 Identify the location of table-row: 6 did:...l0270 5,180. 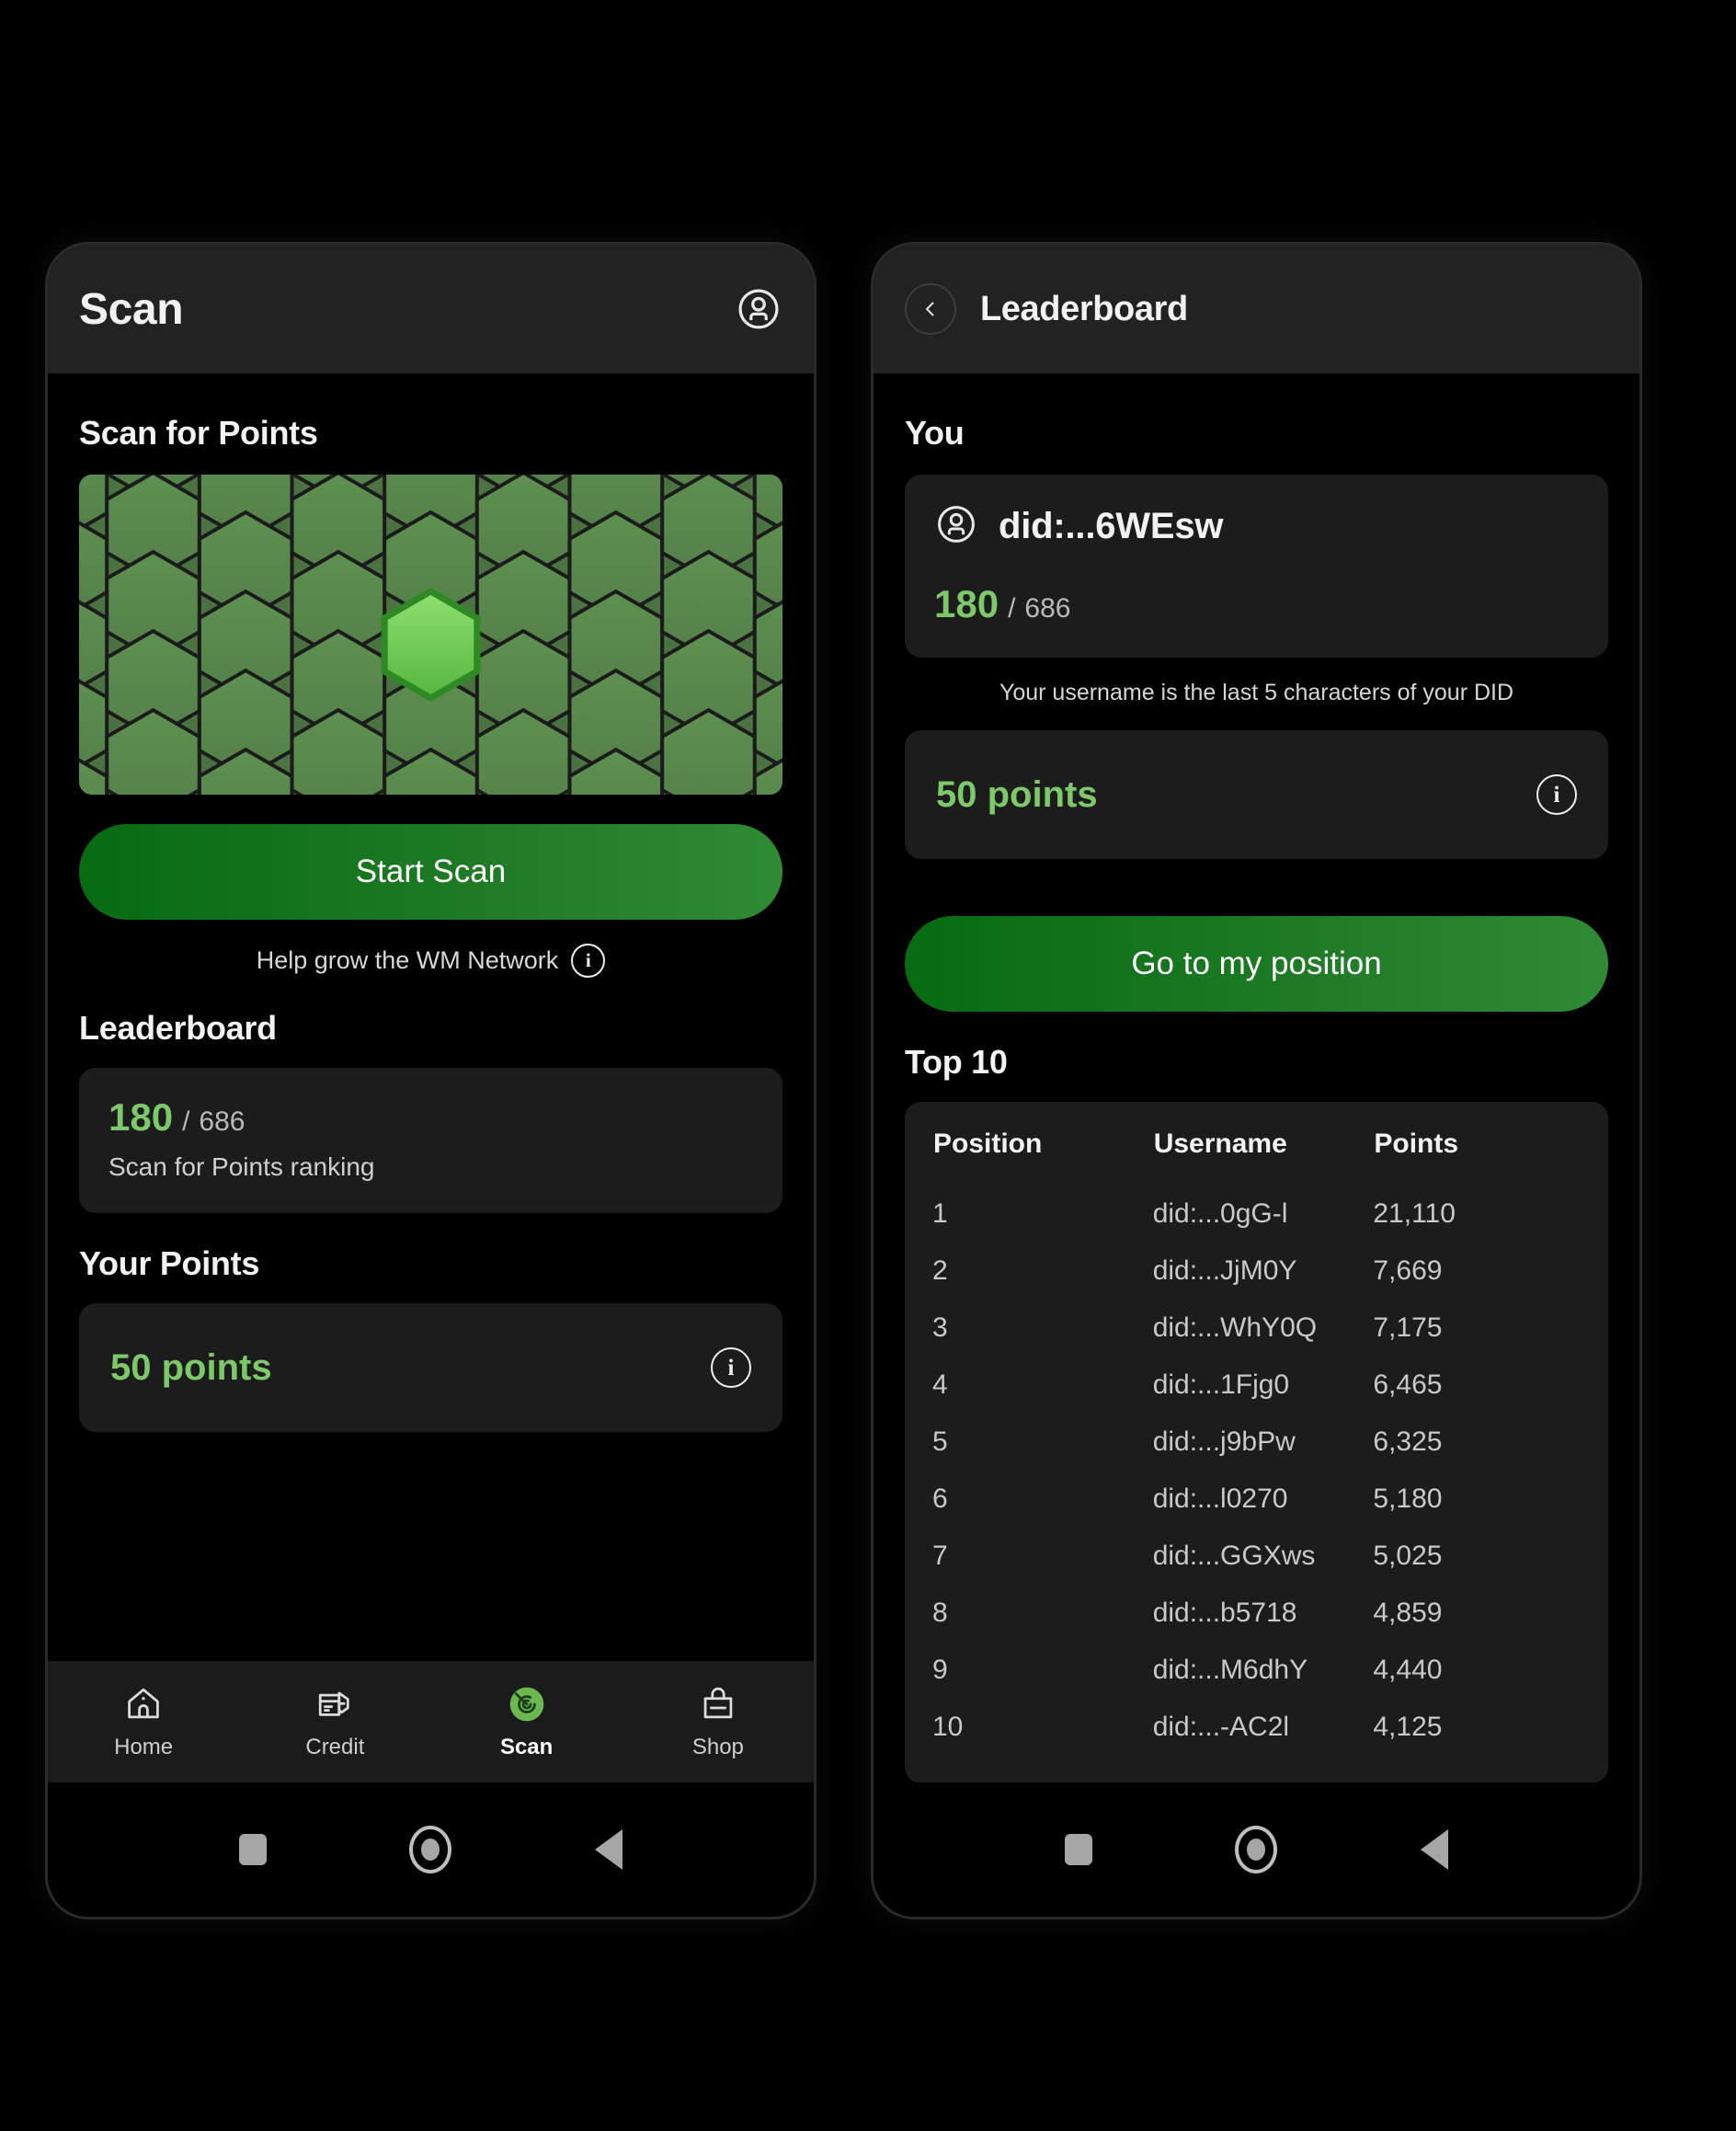
(1256, 1500).